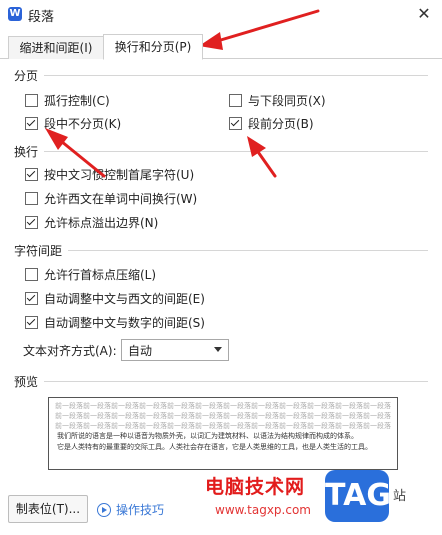  Describe the element at coordinates (104, 510) in the screenshot. I see `play-icon` at that location.